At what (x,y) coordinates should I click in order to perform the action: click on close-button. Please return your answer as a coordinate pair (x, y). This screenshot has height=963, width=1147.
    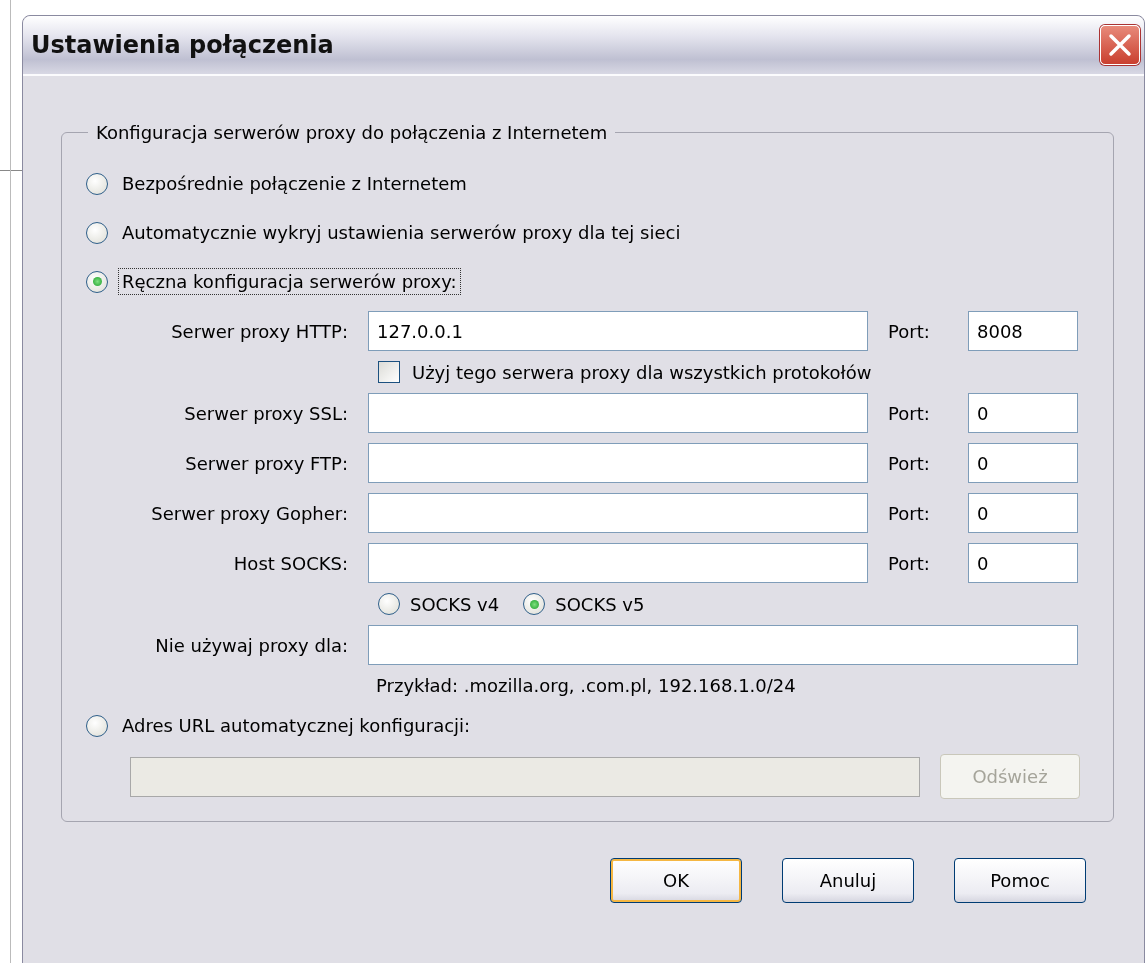
    Looking at the image, I should click on (1120, 45).